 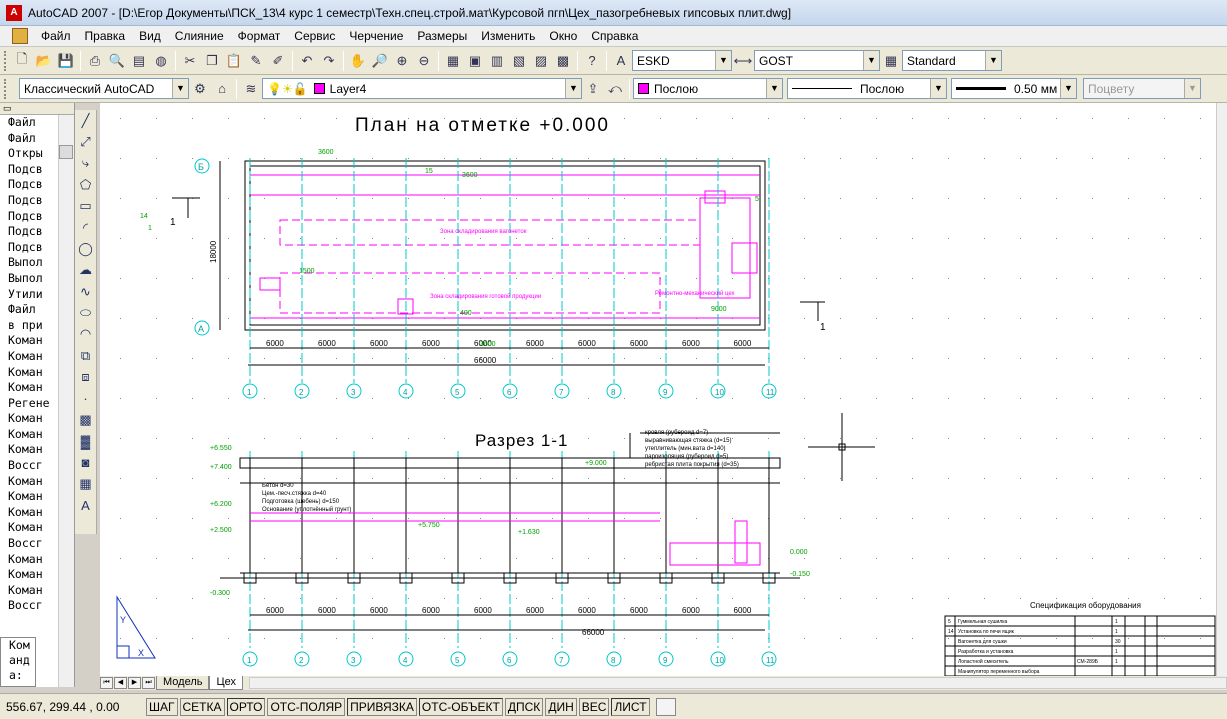 I want to click on menu-file: Файл, so click(x=56, y=36).